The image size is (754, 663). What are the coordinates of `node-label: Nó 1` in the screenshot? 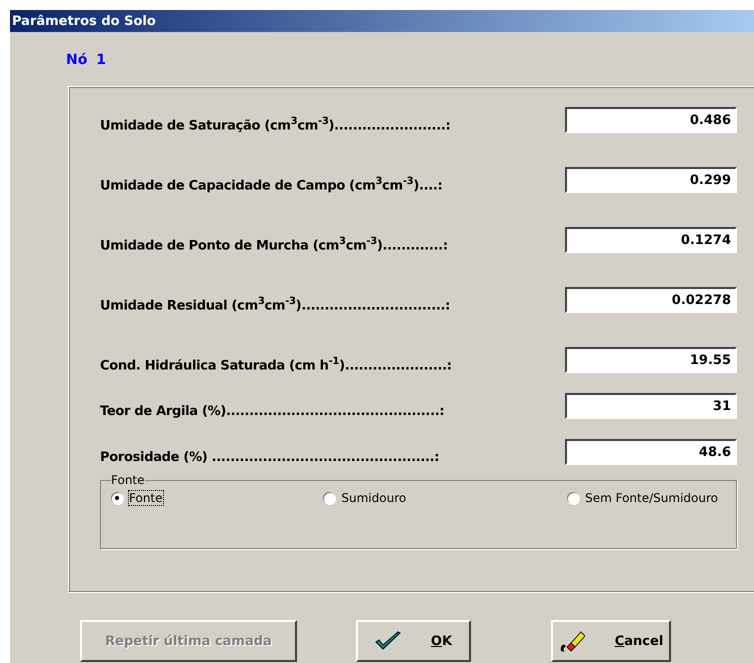 It's located at (86, 61).